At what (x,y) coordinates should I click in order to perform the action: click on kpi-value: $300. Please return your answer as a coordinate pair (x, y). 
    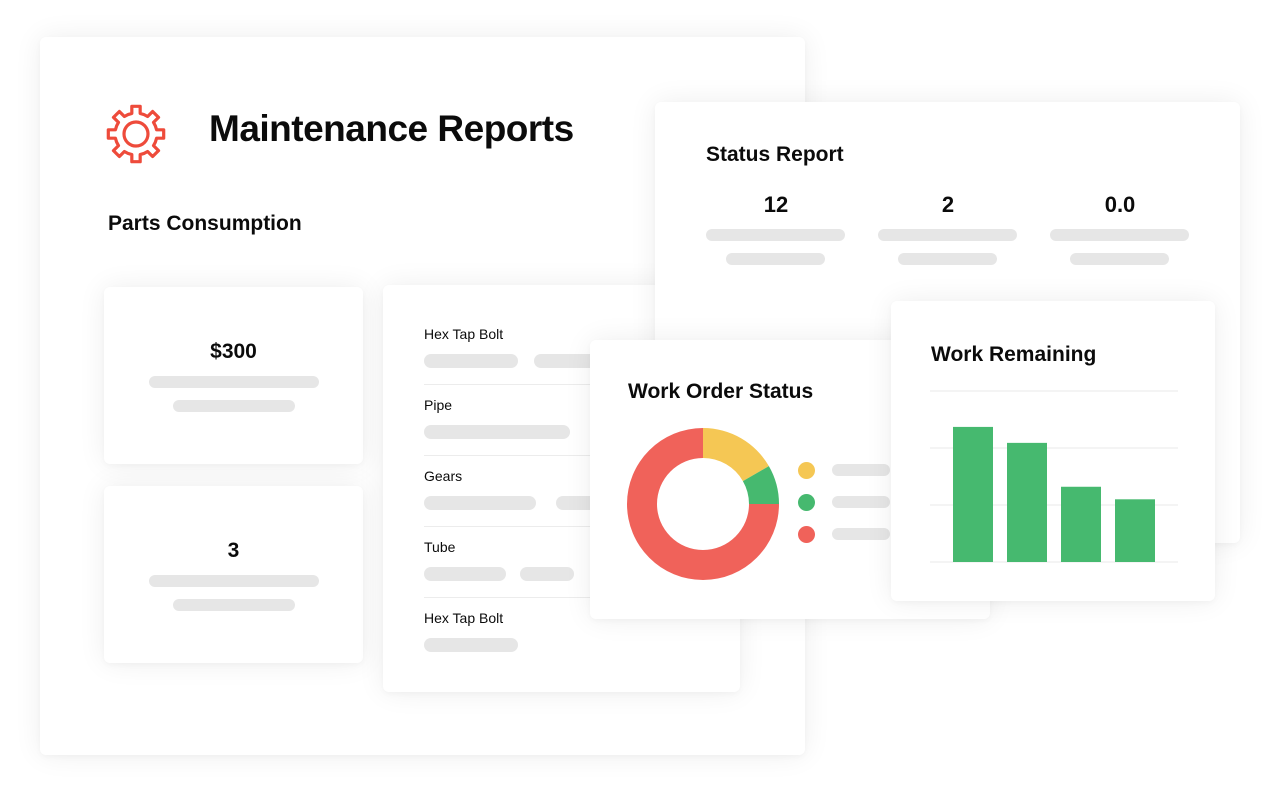
    Looking at the image, I should click on (233, 351).